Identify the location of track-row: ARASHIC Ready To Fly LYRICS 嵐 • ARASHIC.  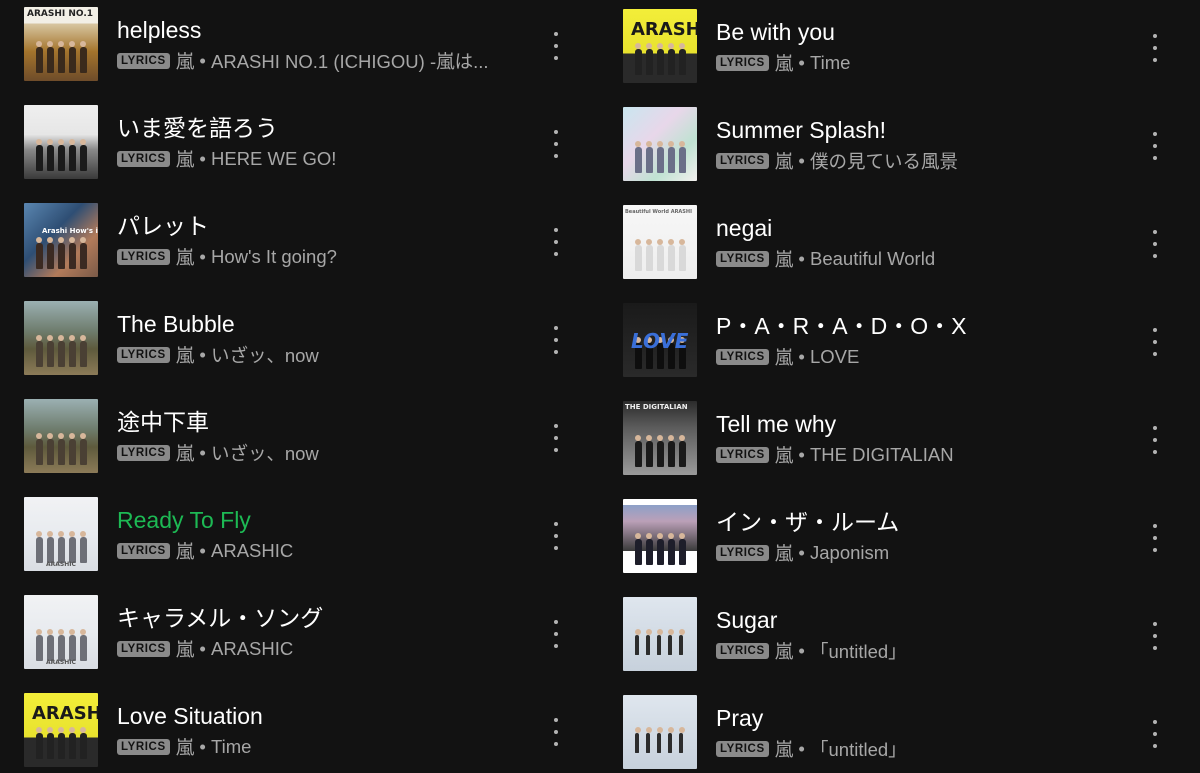
(300, 546).